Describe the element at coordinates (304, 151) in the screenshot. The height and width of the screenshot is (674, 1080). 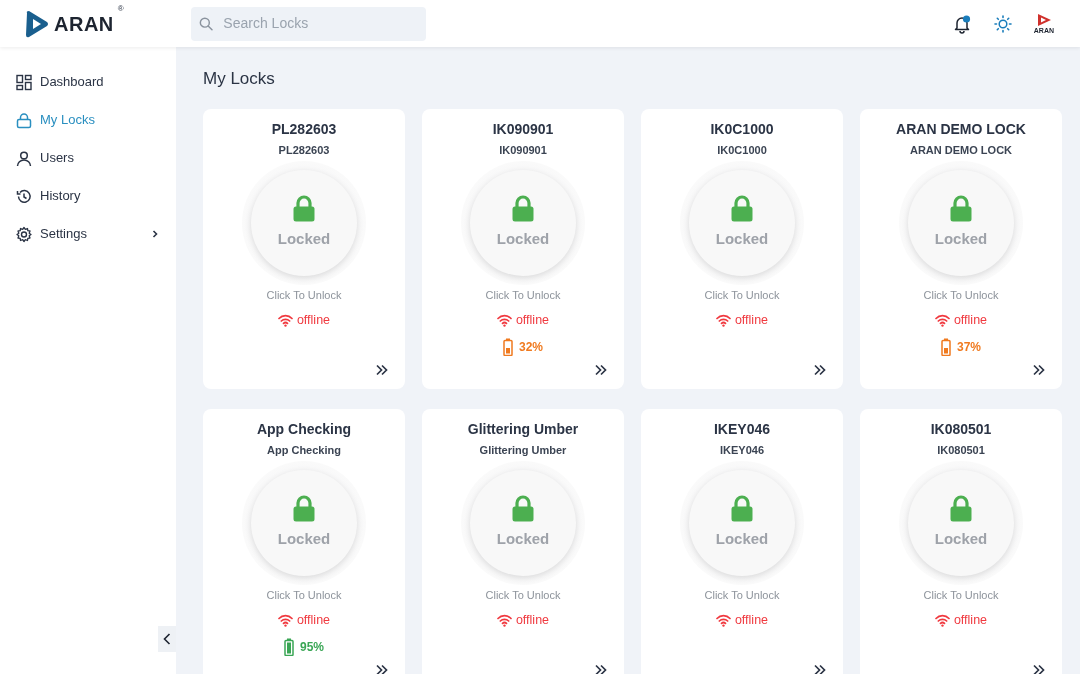
I see `lock-id: PL282603` at that location.